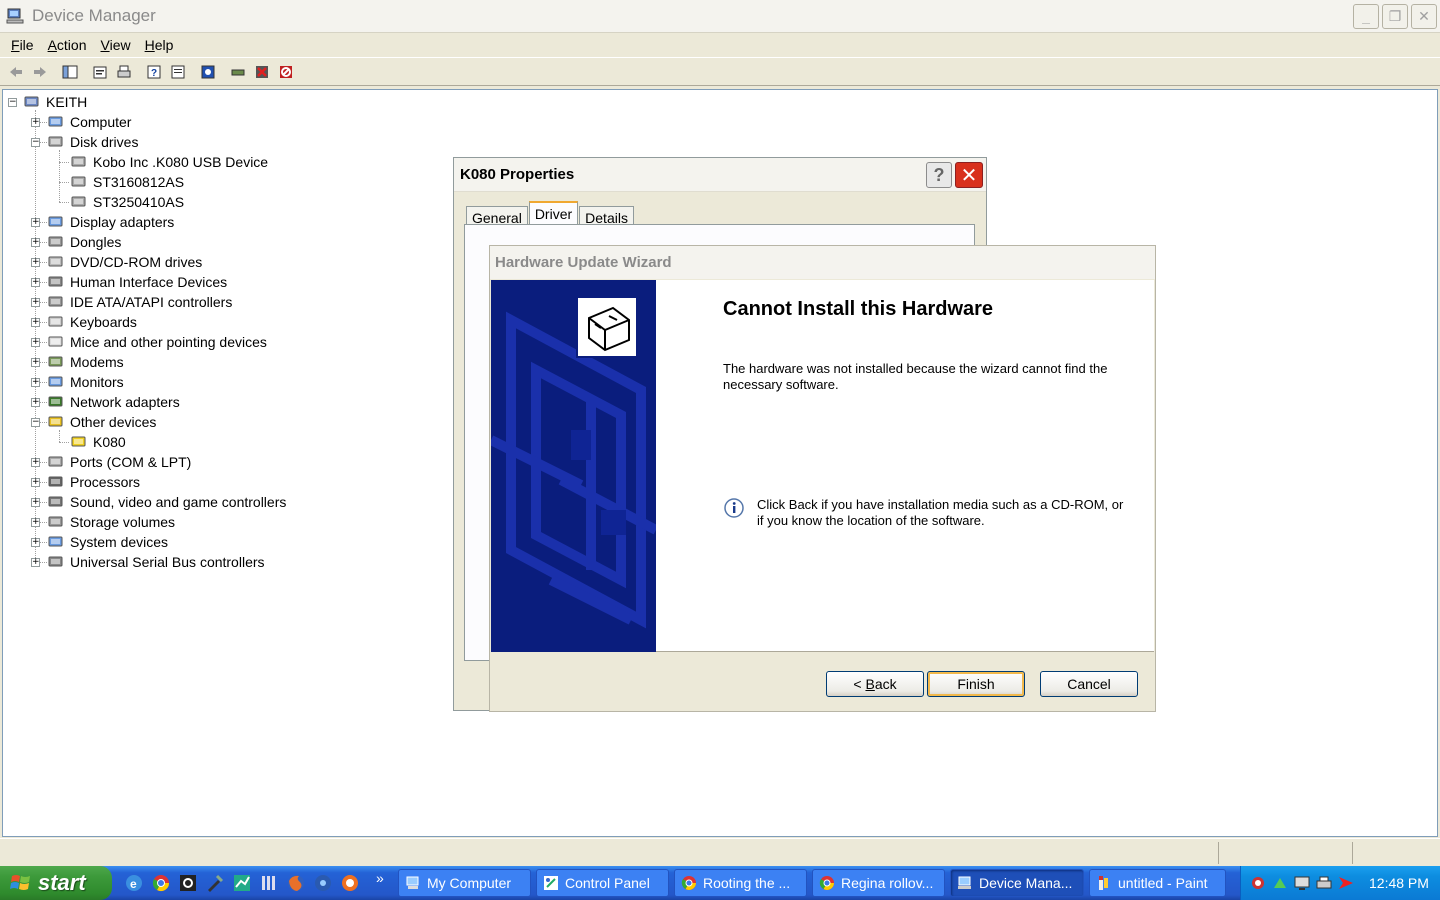 The width and height of the screenshot is (1440, 900). I want to click on print-button, so click(124, 72).